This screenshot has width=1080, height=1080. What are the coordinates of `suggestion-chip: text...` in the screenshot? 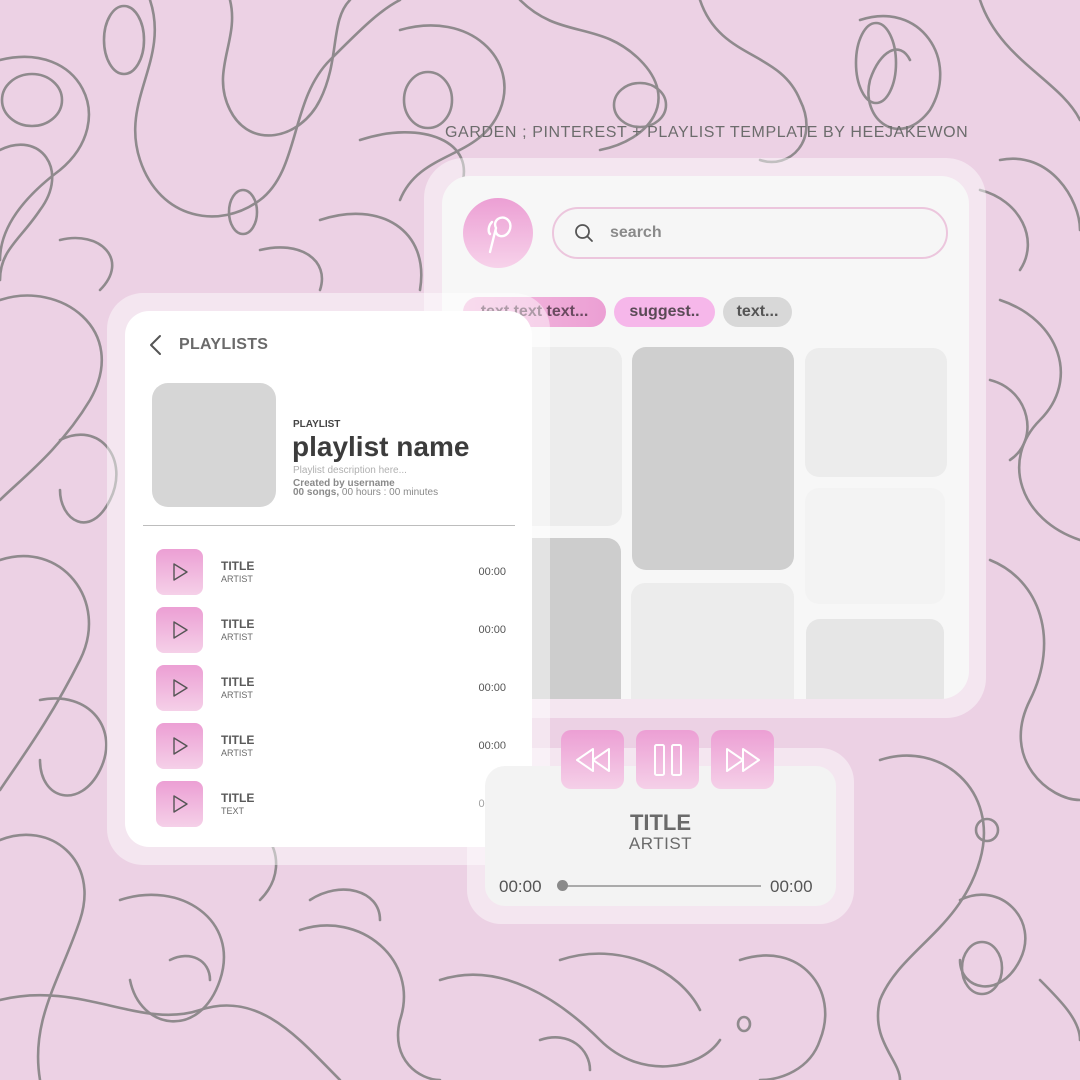 It's located at (757, 312).